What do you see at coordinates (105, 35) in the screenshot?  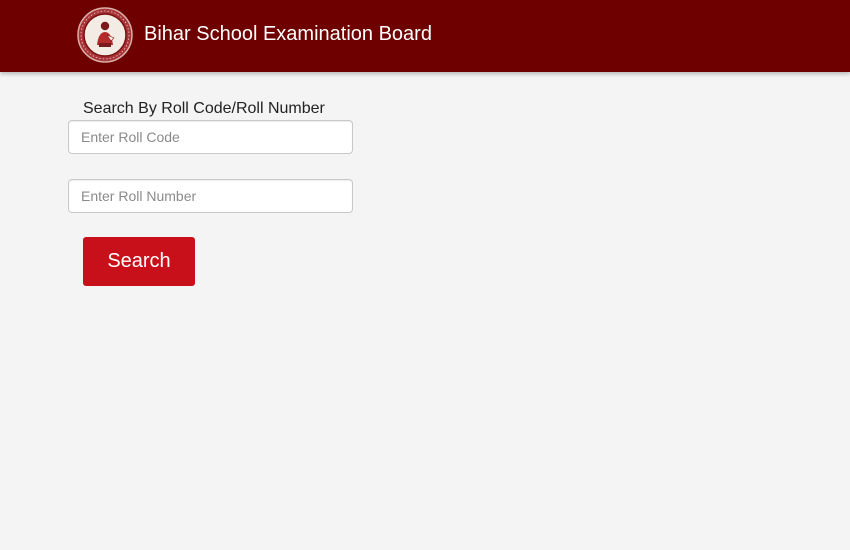 I see `bseb-emblem-icon` at bounding box center [105, 35].